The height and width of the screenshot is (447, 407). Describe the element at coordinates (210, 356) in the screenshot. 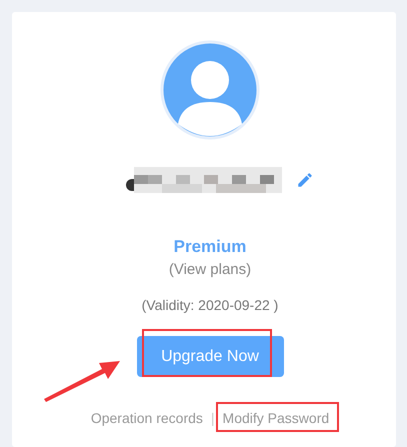

I see `upgrade-button: Upgrade Now` at that location.